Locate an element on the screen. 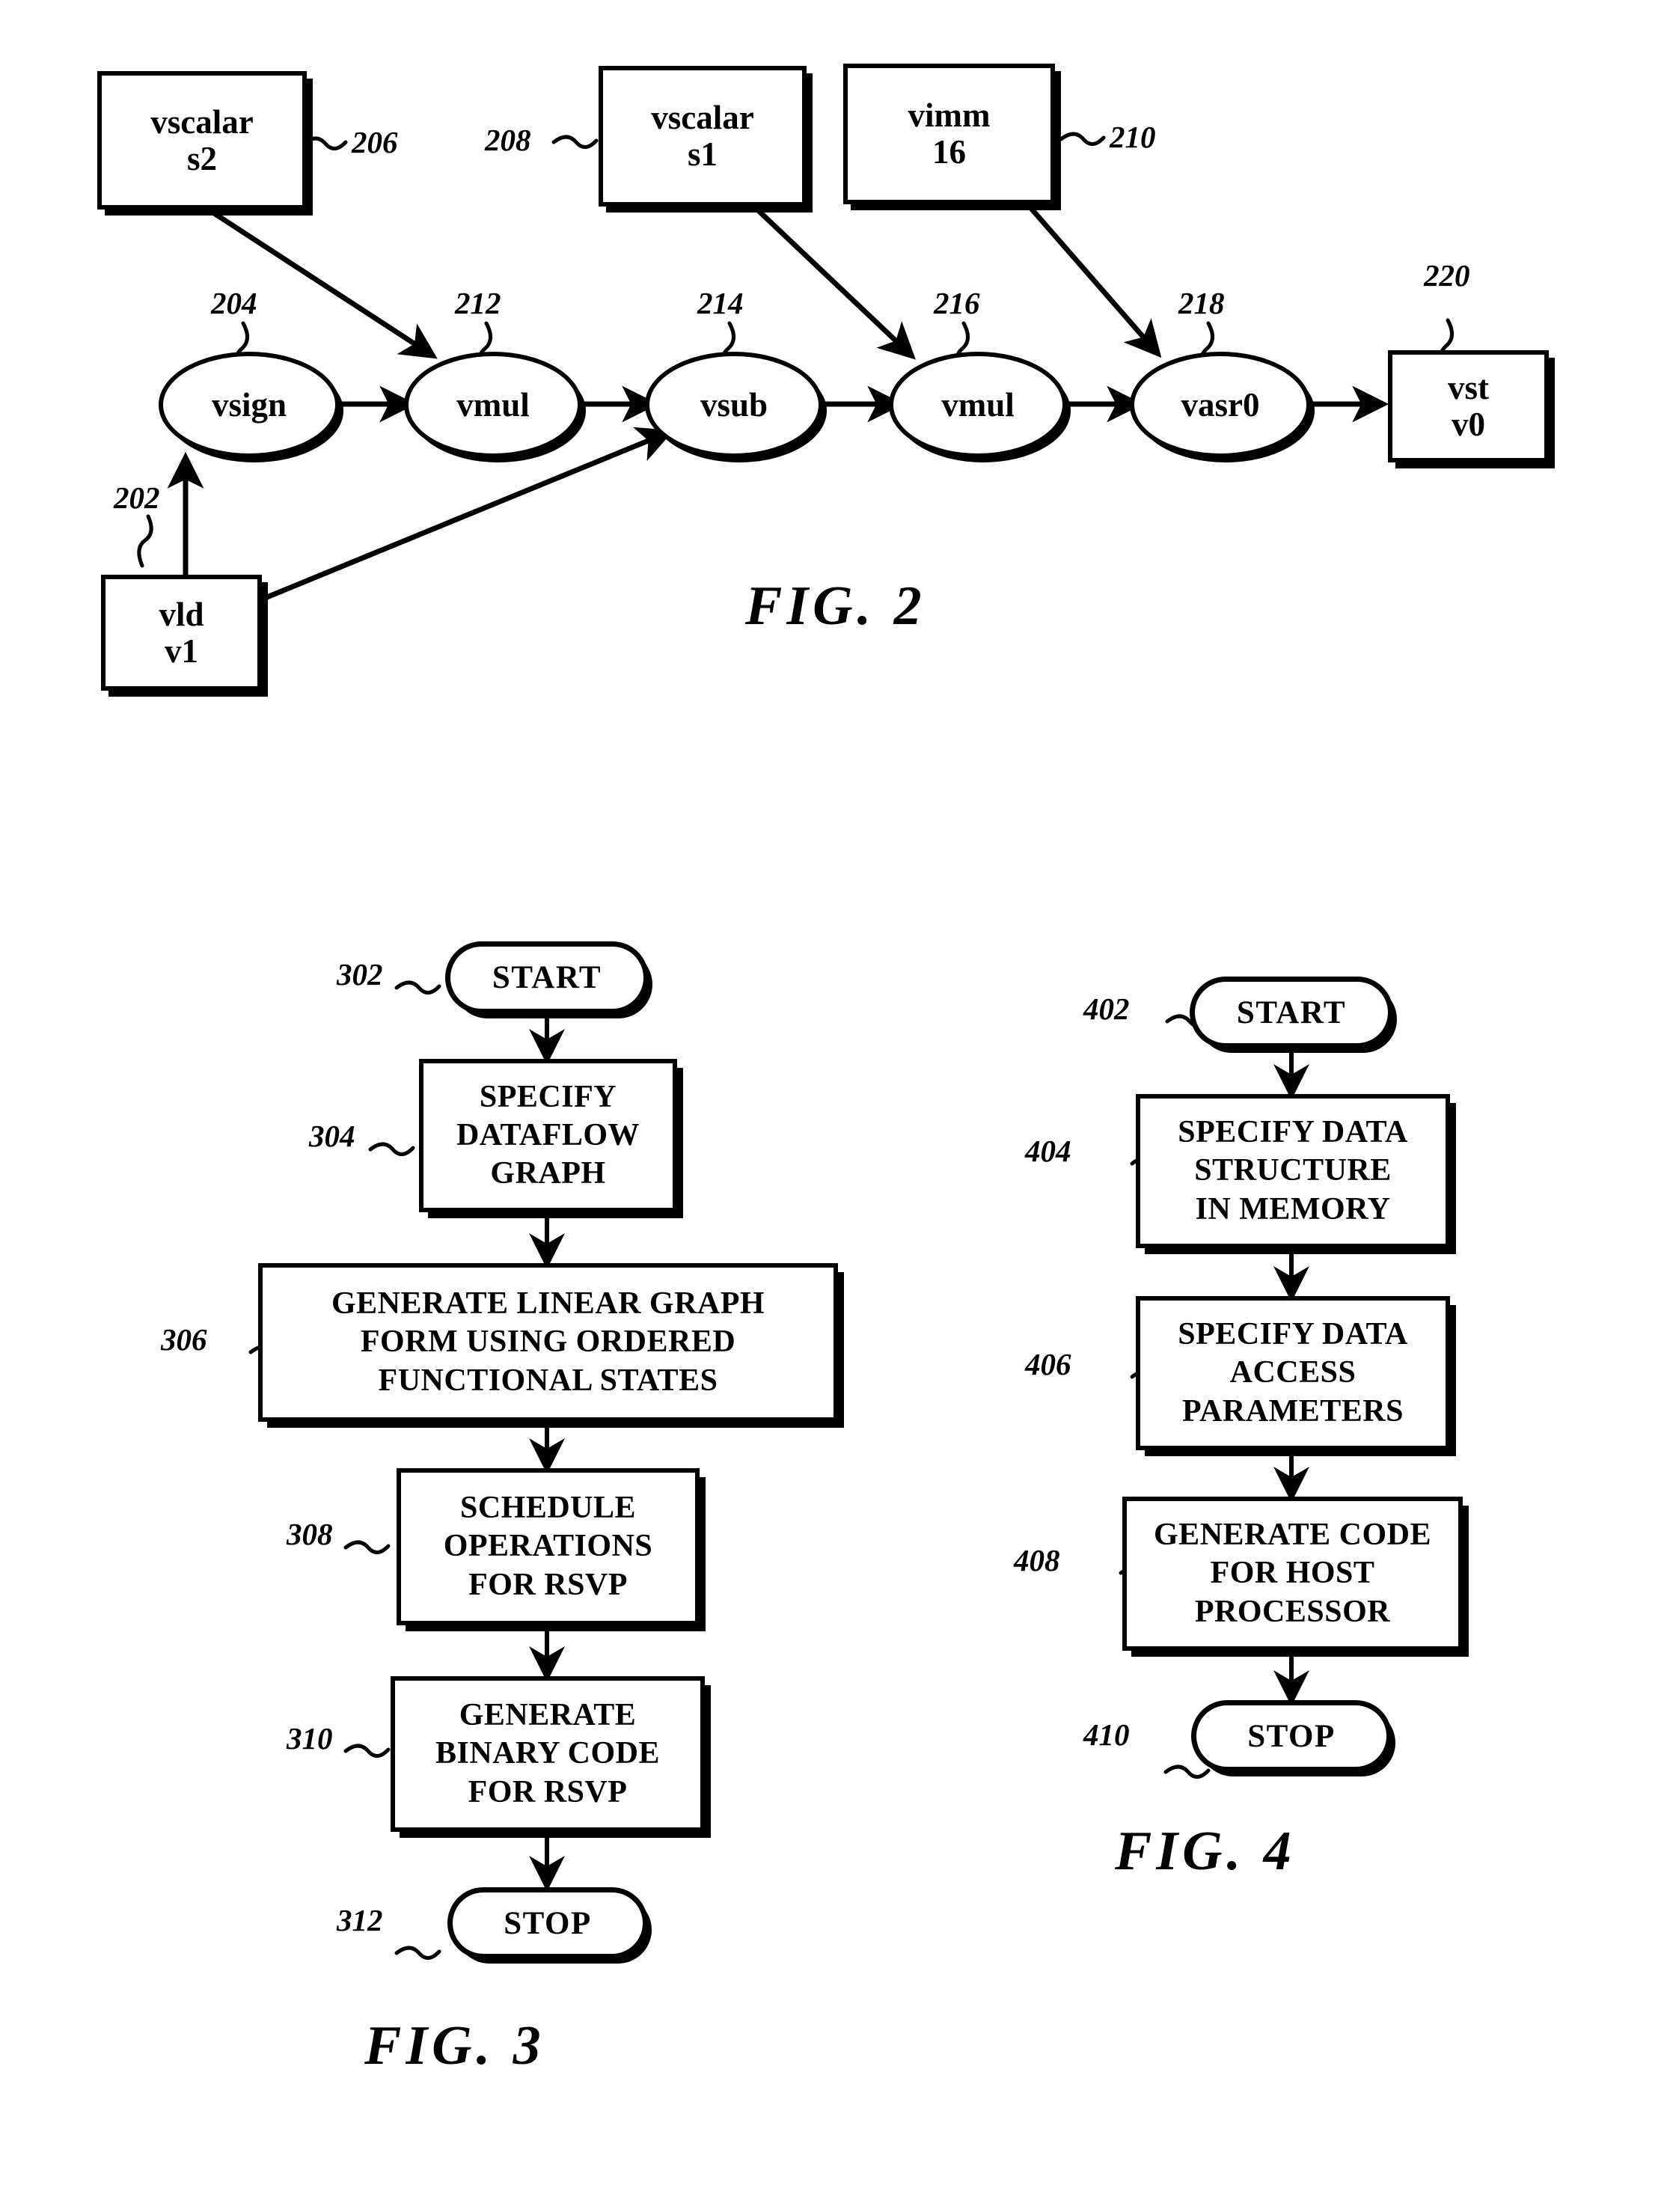 This screenshot has width=1670, height=2212. fig2-node-vscalar-s2-line1: vscalar is located at coordinates (202, 122).